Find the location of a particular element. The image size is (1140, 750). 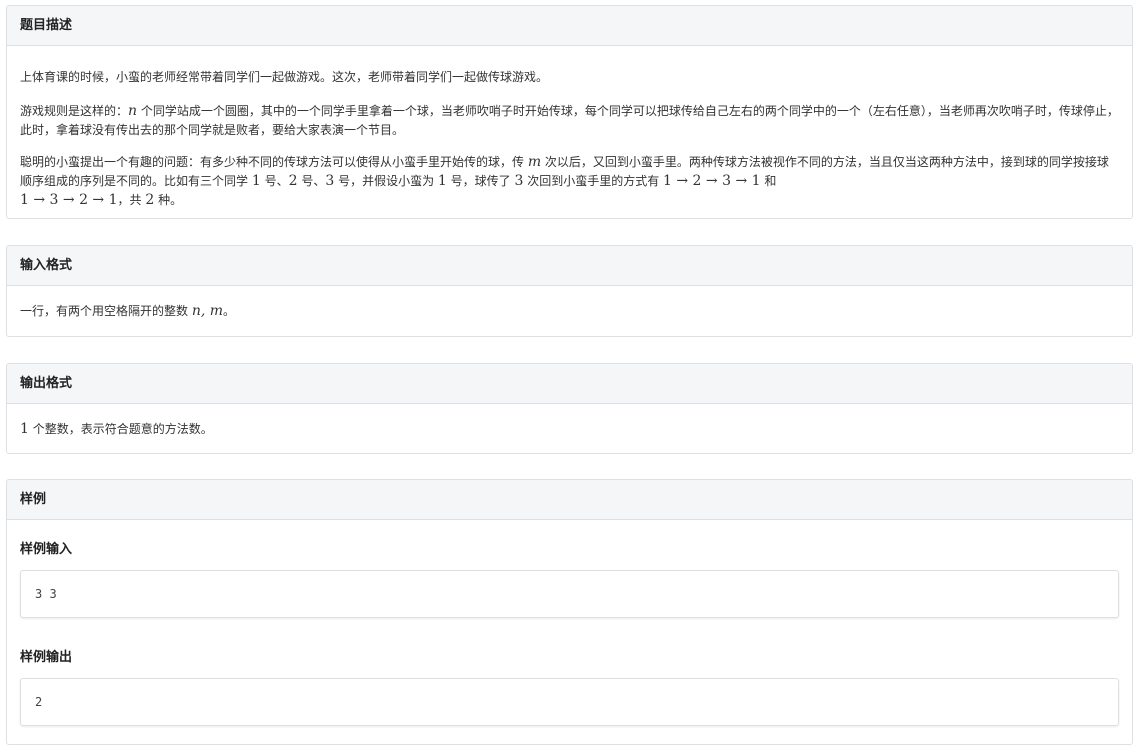

sample-input-box: 3 3 is located at coordinates (569, 594).